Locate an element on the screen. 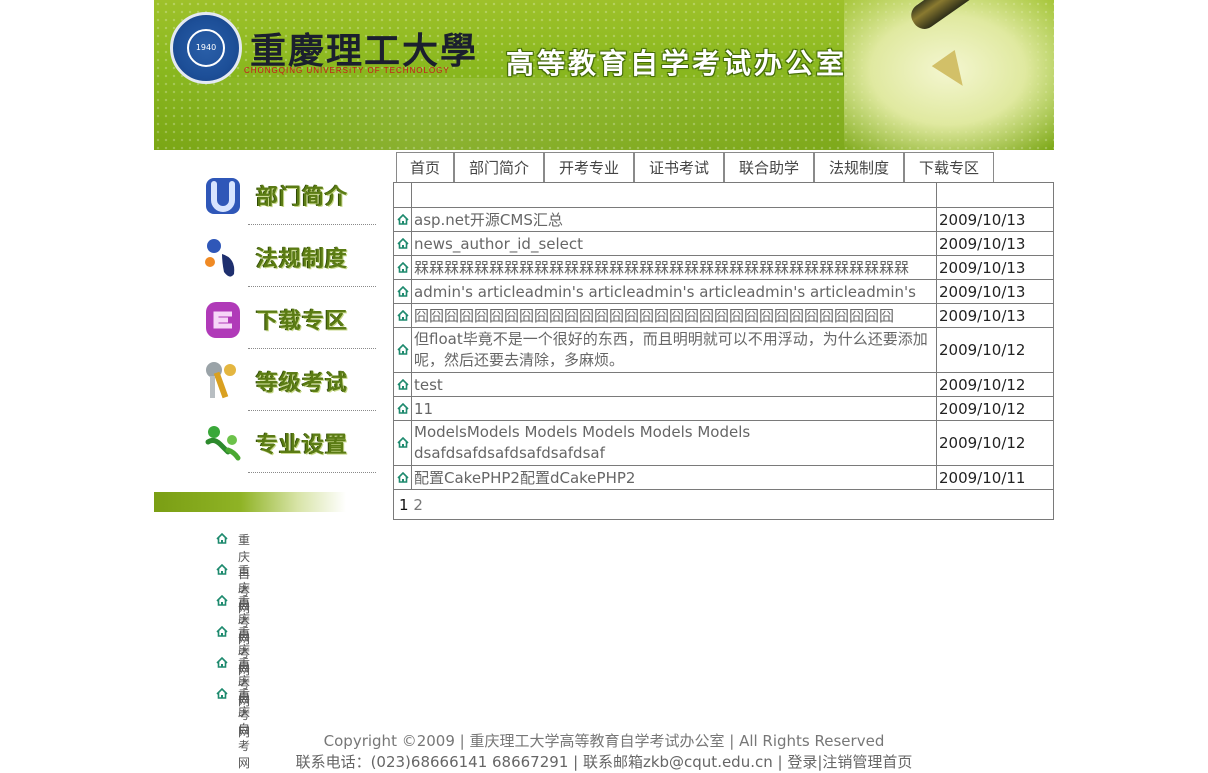  sidebar-item-majors: 专业设置 is located at coordinates (288, 442).